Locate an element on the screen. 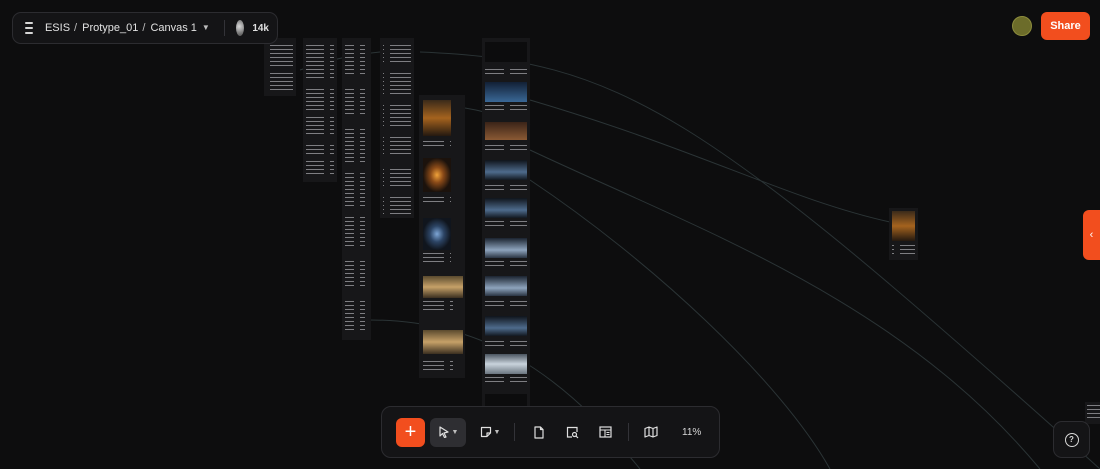 This screenshot has height=469, width=1100. breadcrumb-project: Protype_01 is located at coordinates (110, 28).